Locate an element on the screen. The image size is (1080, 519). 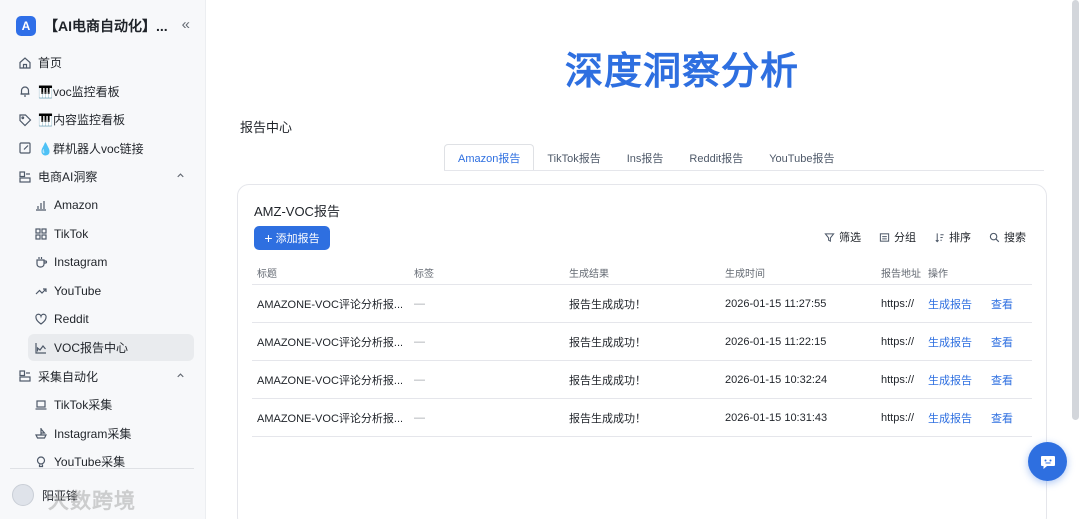
add-report-button: + 添加报告 is located at coordinates (292, 238).